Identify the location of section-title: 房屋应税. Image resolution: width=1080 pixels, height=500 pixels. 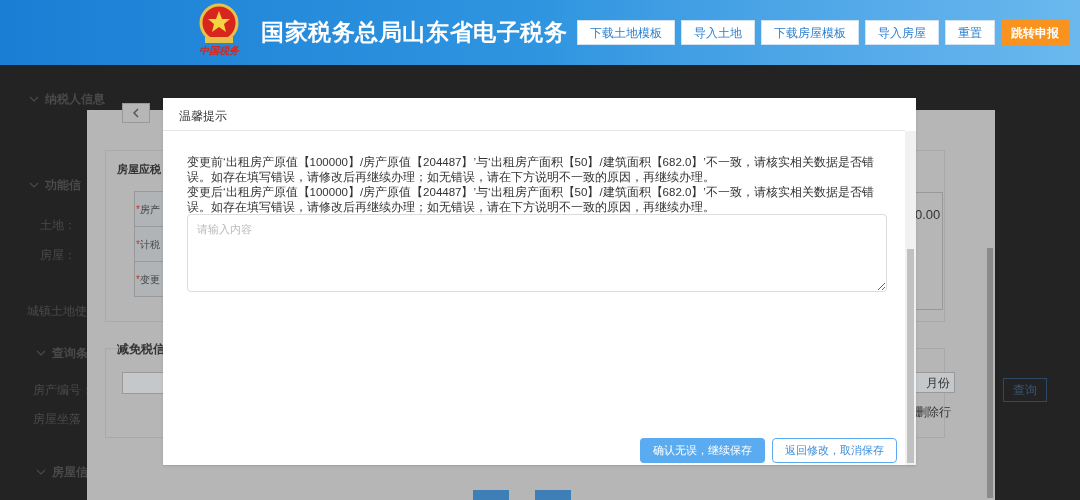
(139, 169).